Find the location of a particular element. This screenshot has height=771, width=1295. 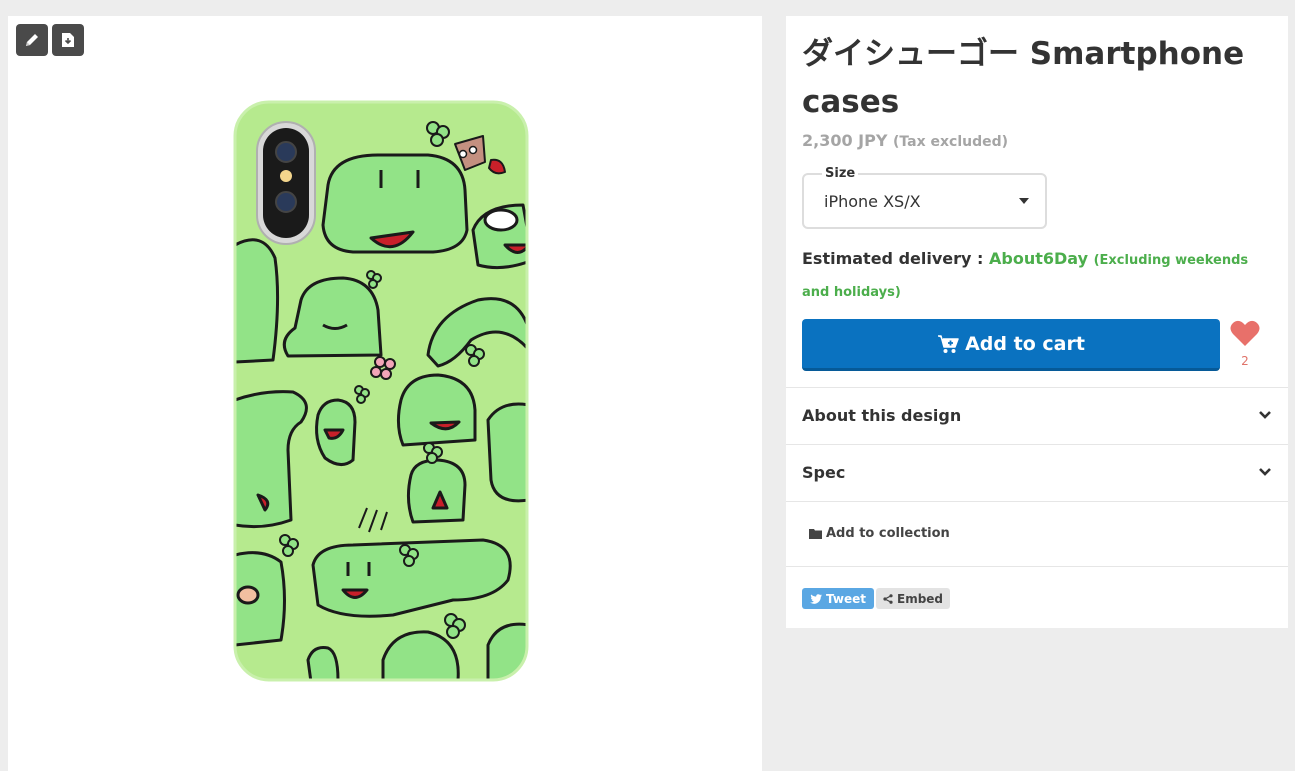

add-to-collection-label: Add to collection is located at coordinates (888, 533).